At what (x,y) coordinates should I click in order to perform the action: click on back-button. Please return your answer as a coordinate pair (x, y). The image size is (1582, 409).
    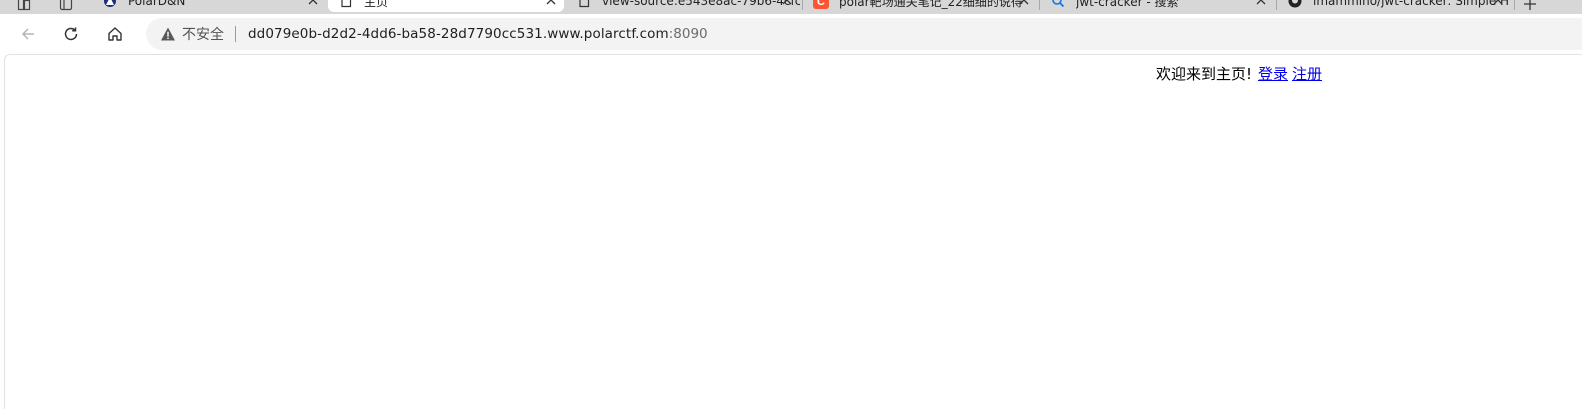
    Looking at the image, I should click on (28, 34).